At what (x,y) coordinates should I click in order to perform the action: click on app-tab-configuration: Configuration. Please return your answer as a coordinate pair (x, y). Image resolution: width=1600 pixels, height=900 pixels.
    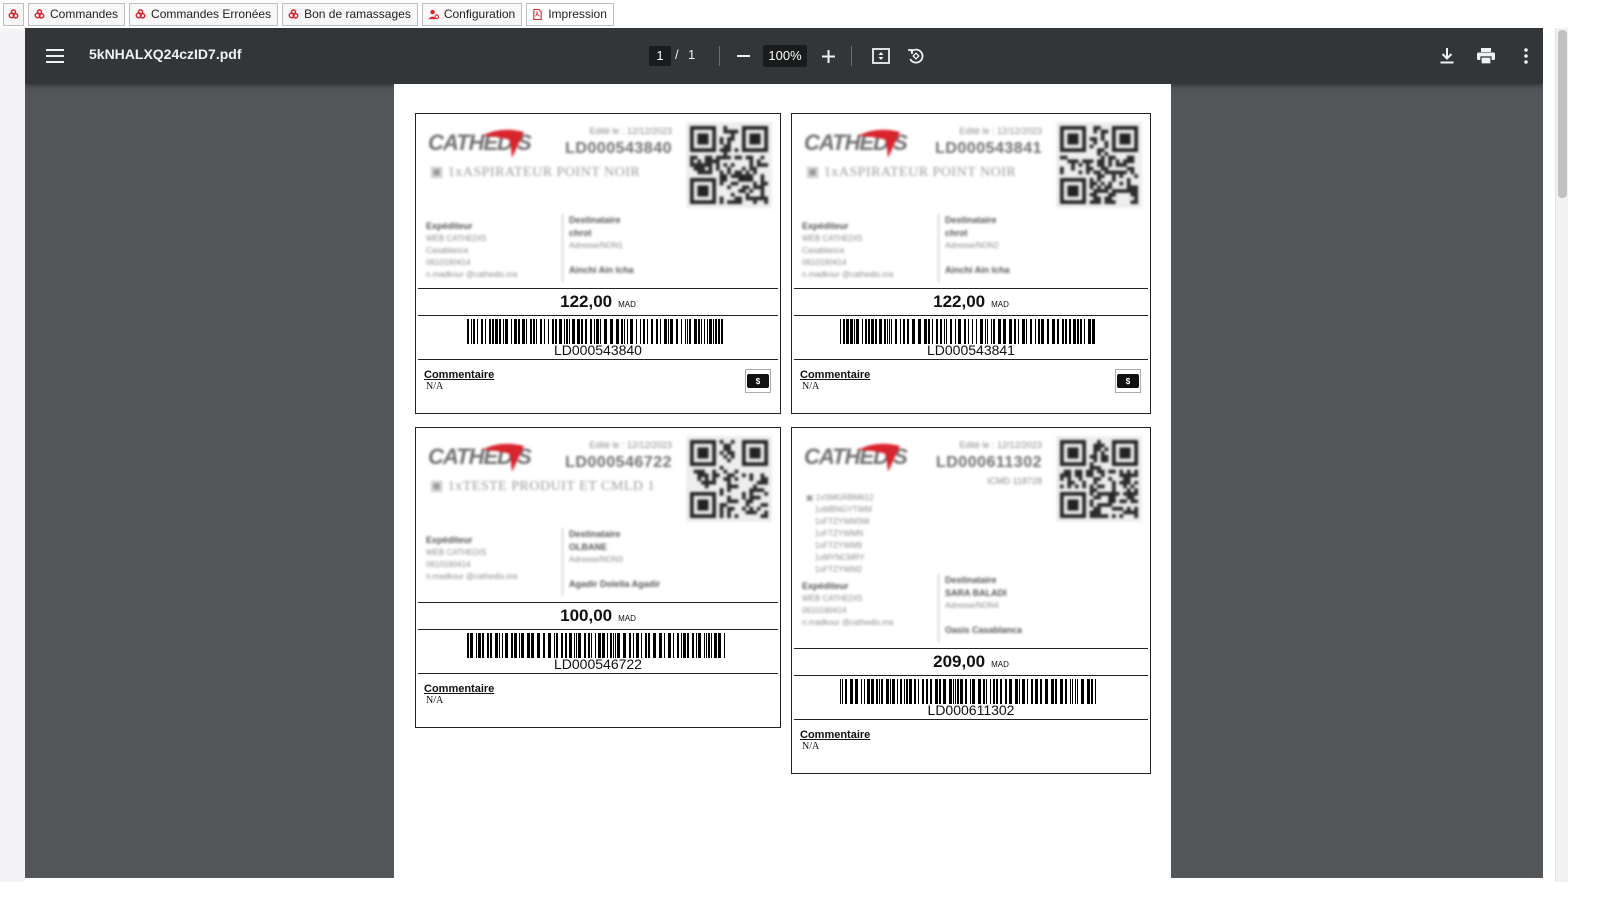
    Looking at the image, I should click on (472, 14).